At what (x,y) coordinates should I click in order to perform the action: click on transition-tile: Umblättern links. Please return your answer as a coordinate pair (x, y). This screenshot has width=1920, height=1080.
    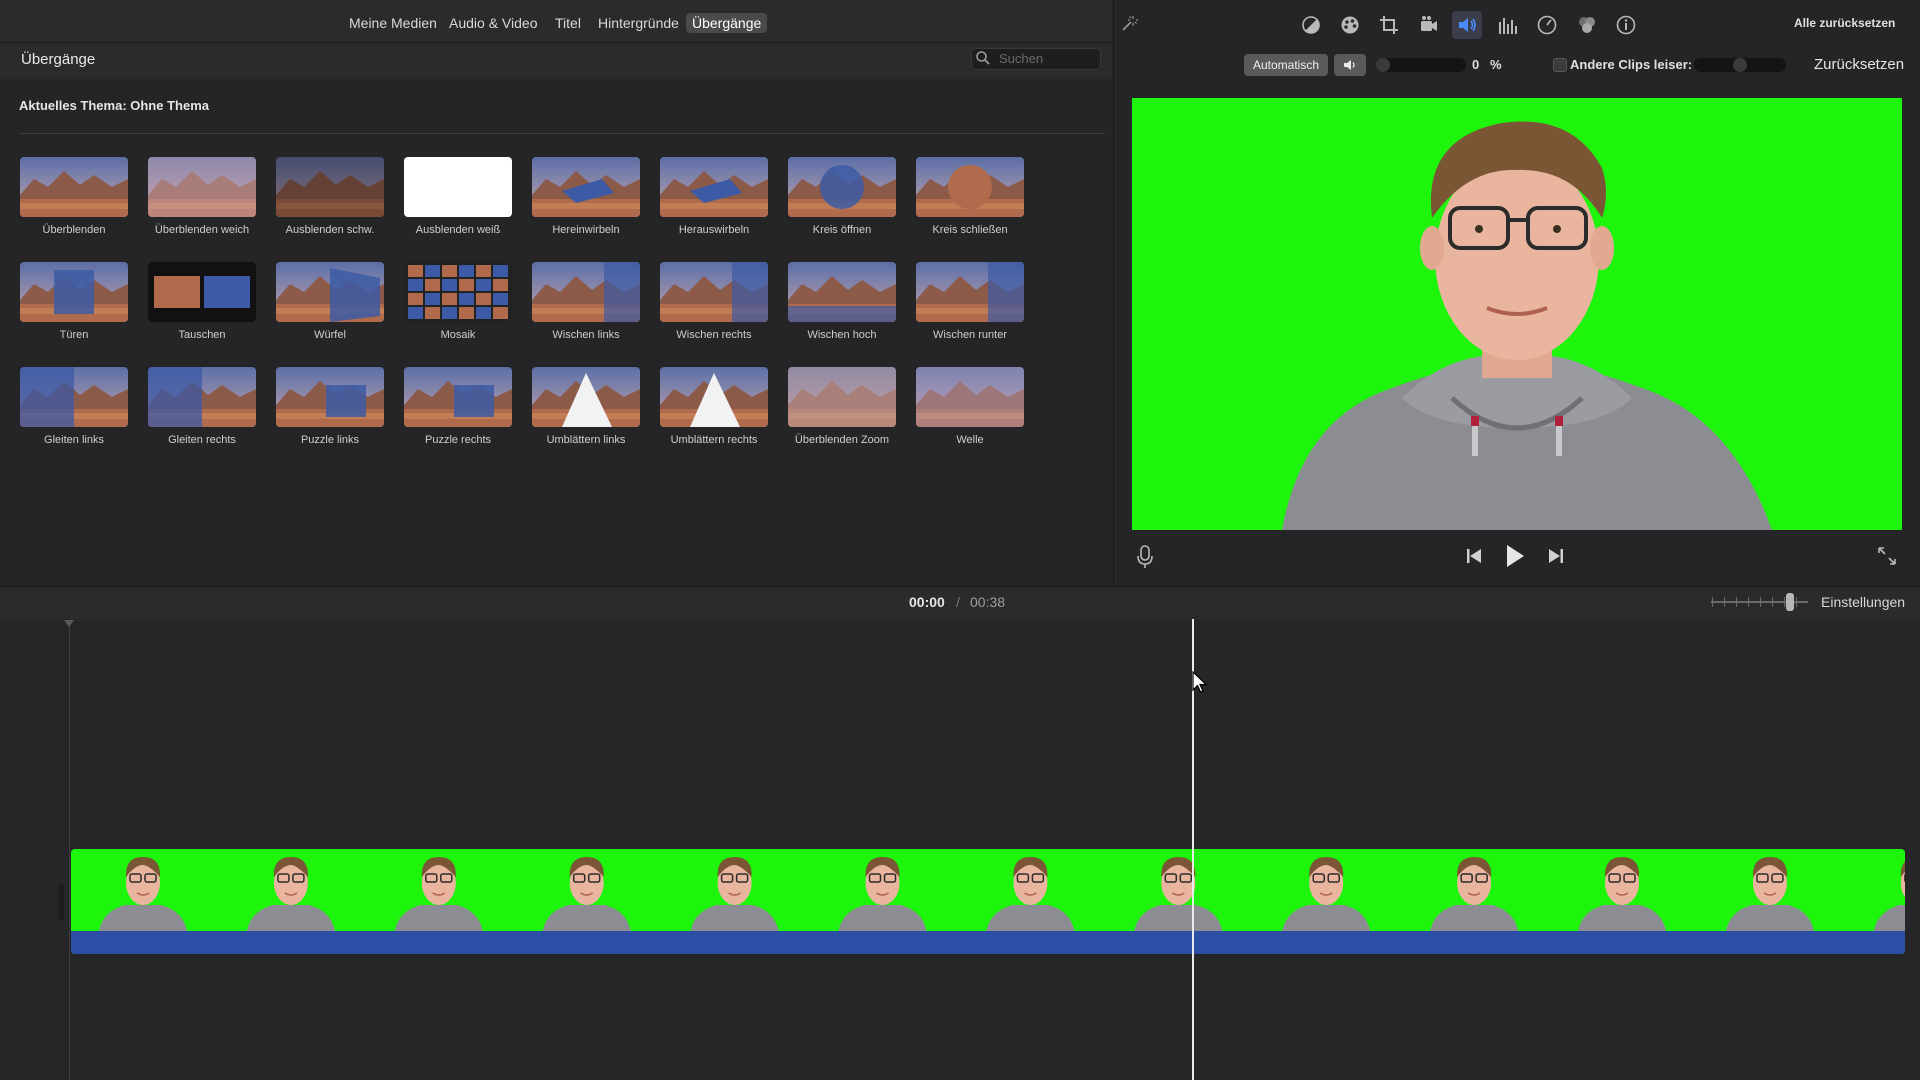
    Looking at the image, I should click on (586, 406).